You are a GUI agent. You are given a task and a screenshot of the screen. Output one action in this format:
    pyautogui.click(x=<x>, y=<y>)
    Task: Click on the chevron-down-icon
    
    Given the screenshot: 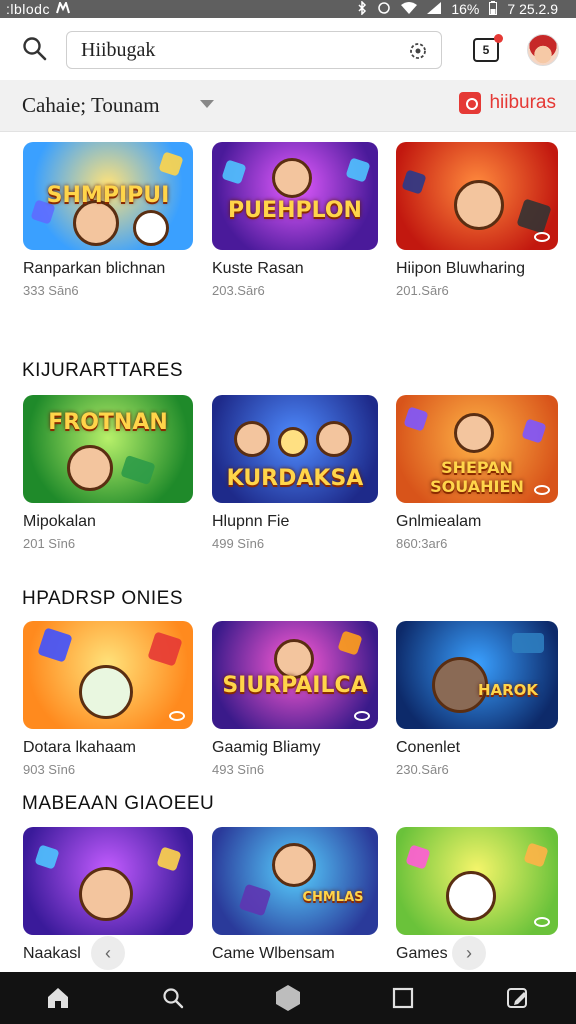 What is the action you would take?
    pyautogui.click(x=207, y=104)
    